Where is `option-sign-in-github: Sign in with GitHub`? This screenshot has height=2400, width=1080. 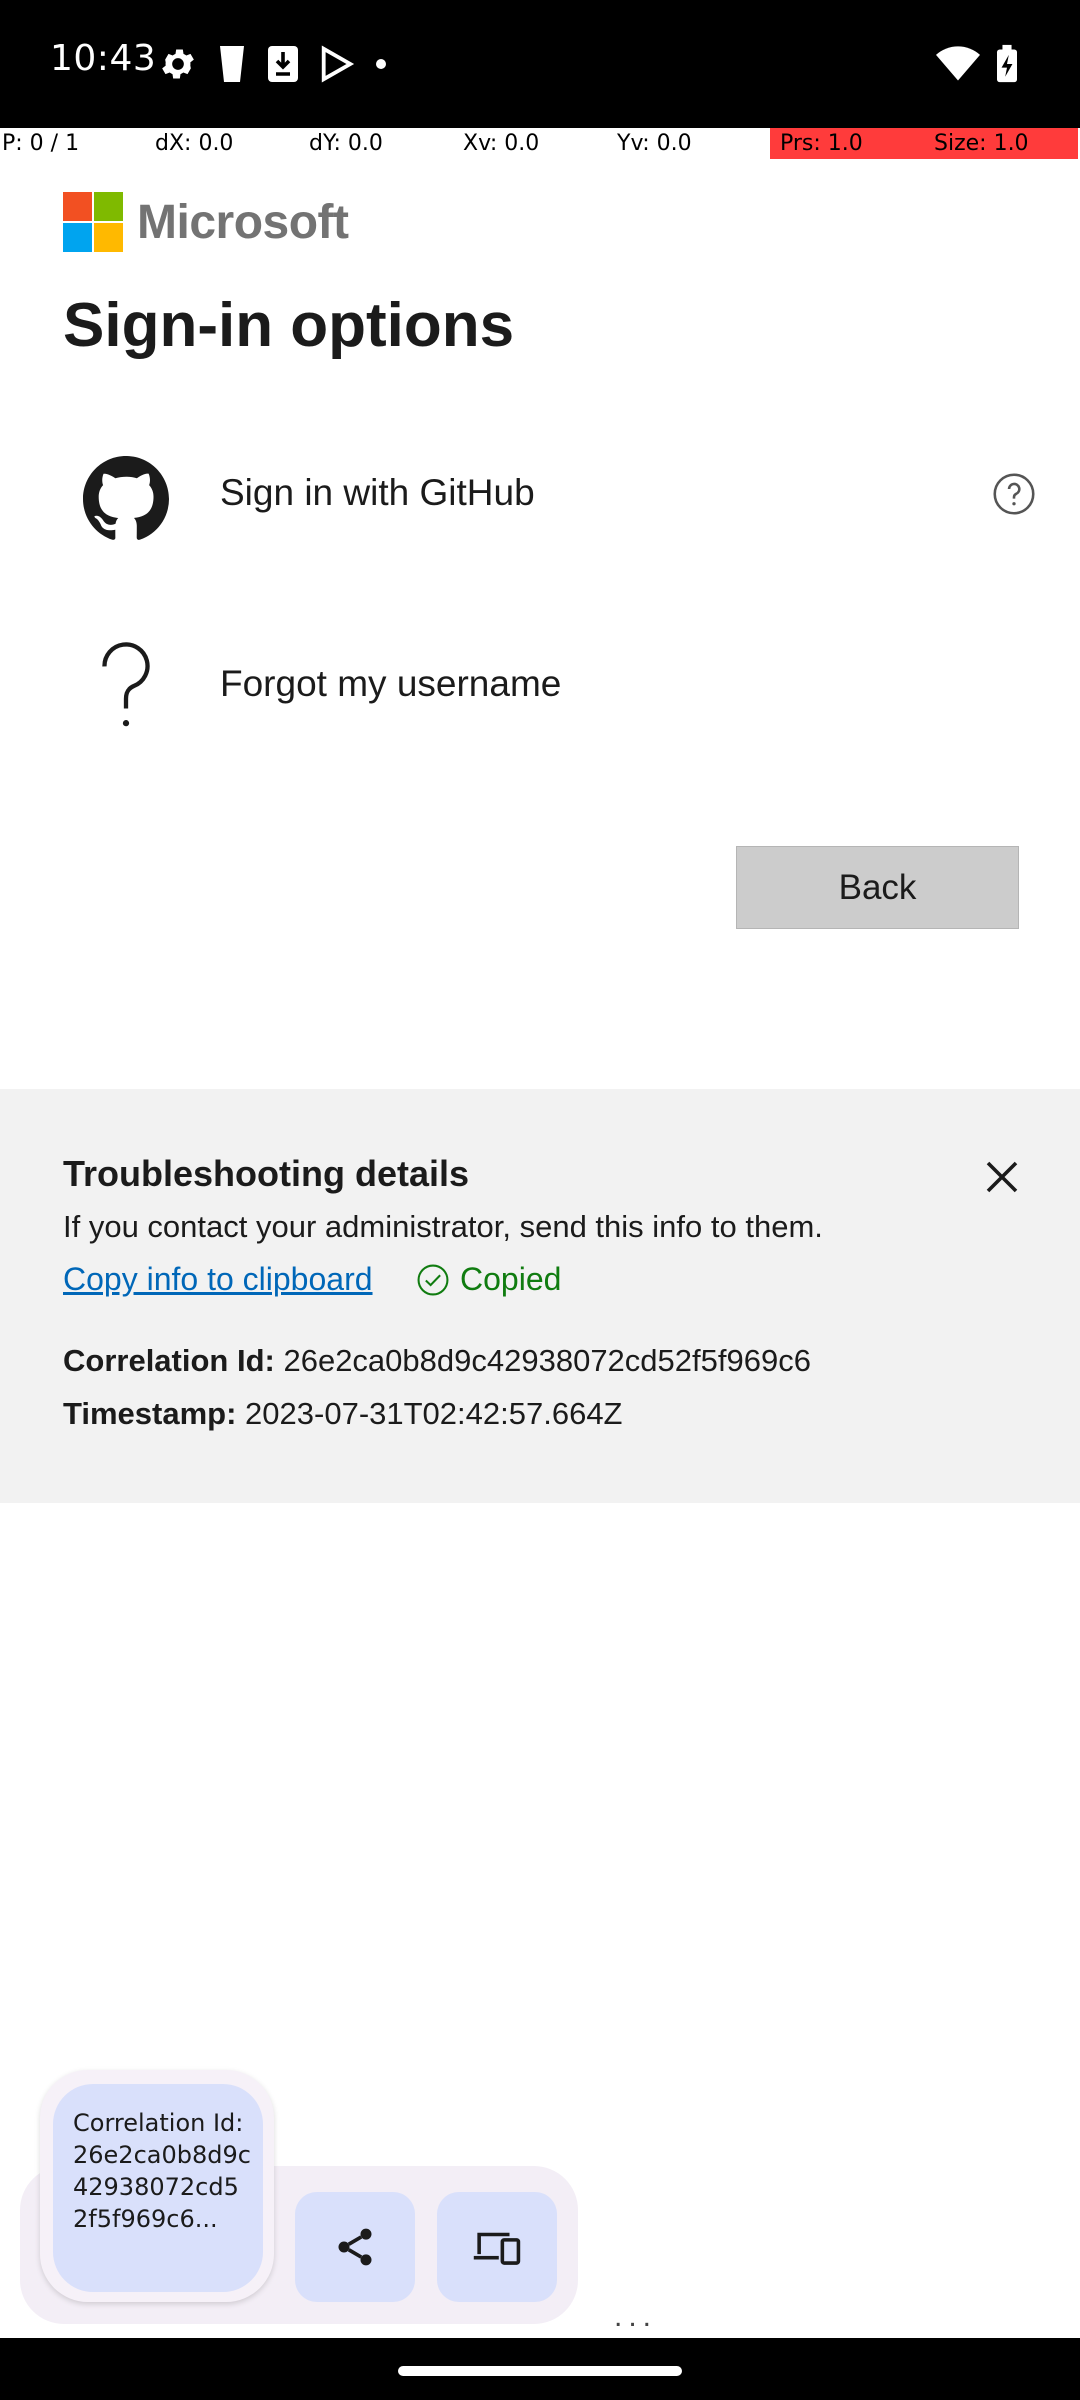
option-sign-in-github: Sign in with GitHub is located at coordinates (540, 495).